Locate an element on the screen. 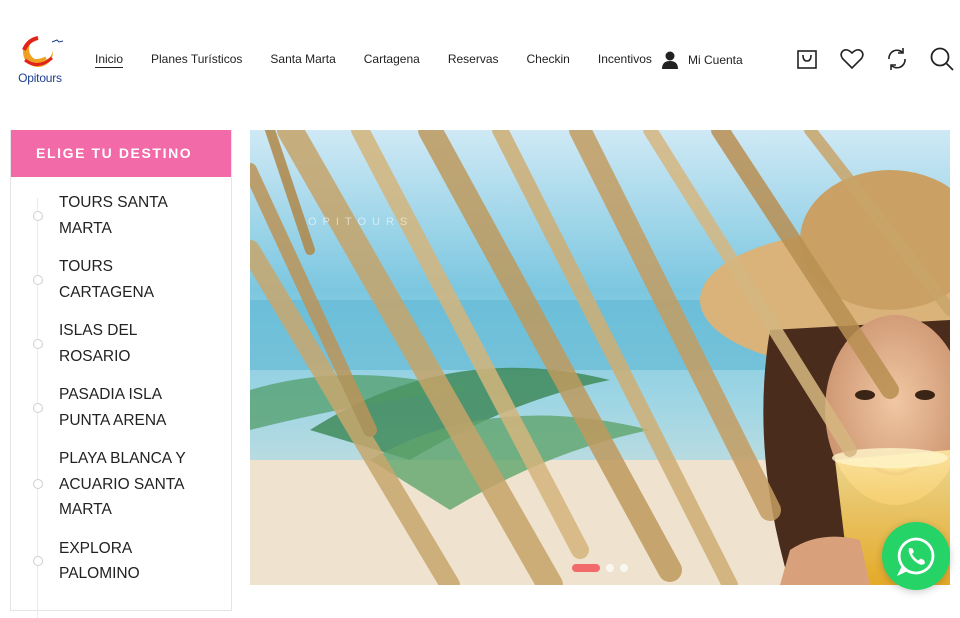  heart-icon is located at coordinates (852, 59).